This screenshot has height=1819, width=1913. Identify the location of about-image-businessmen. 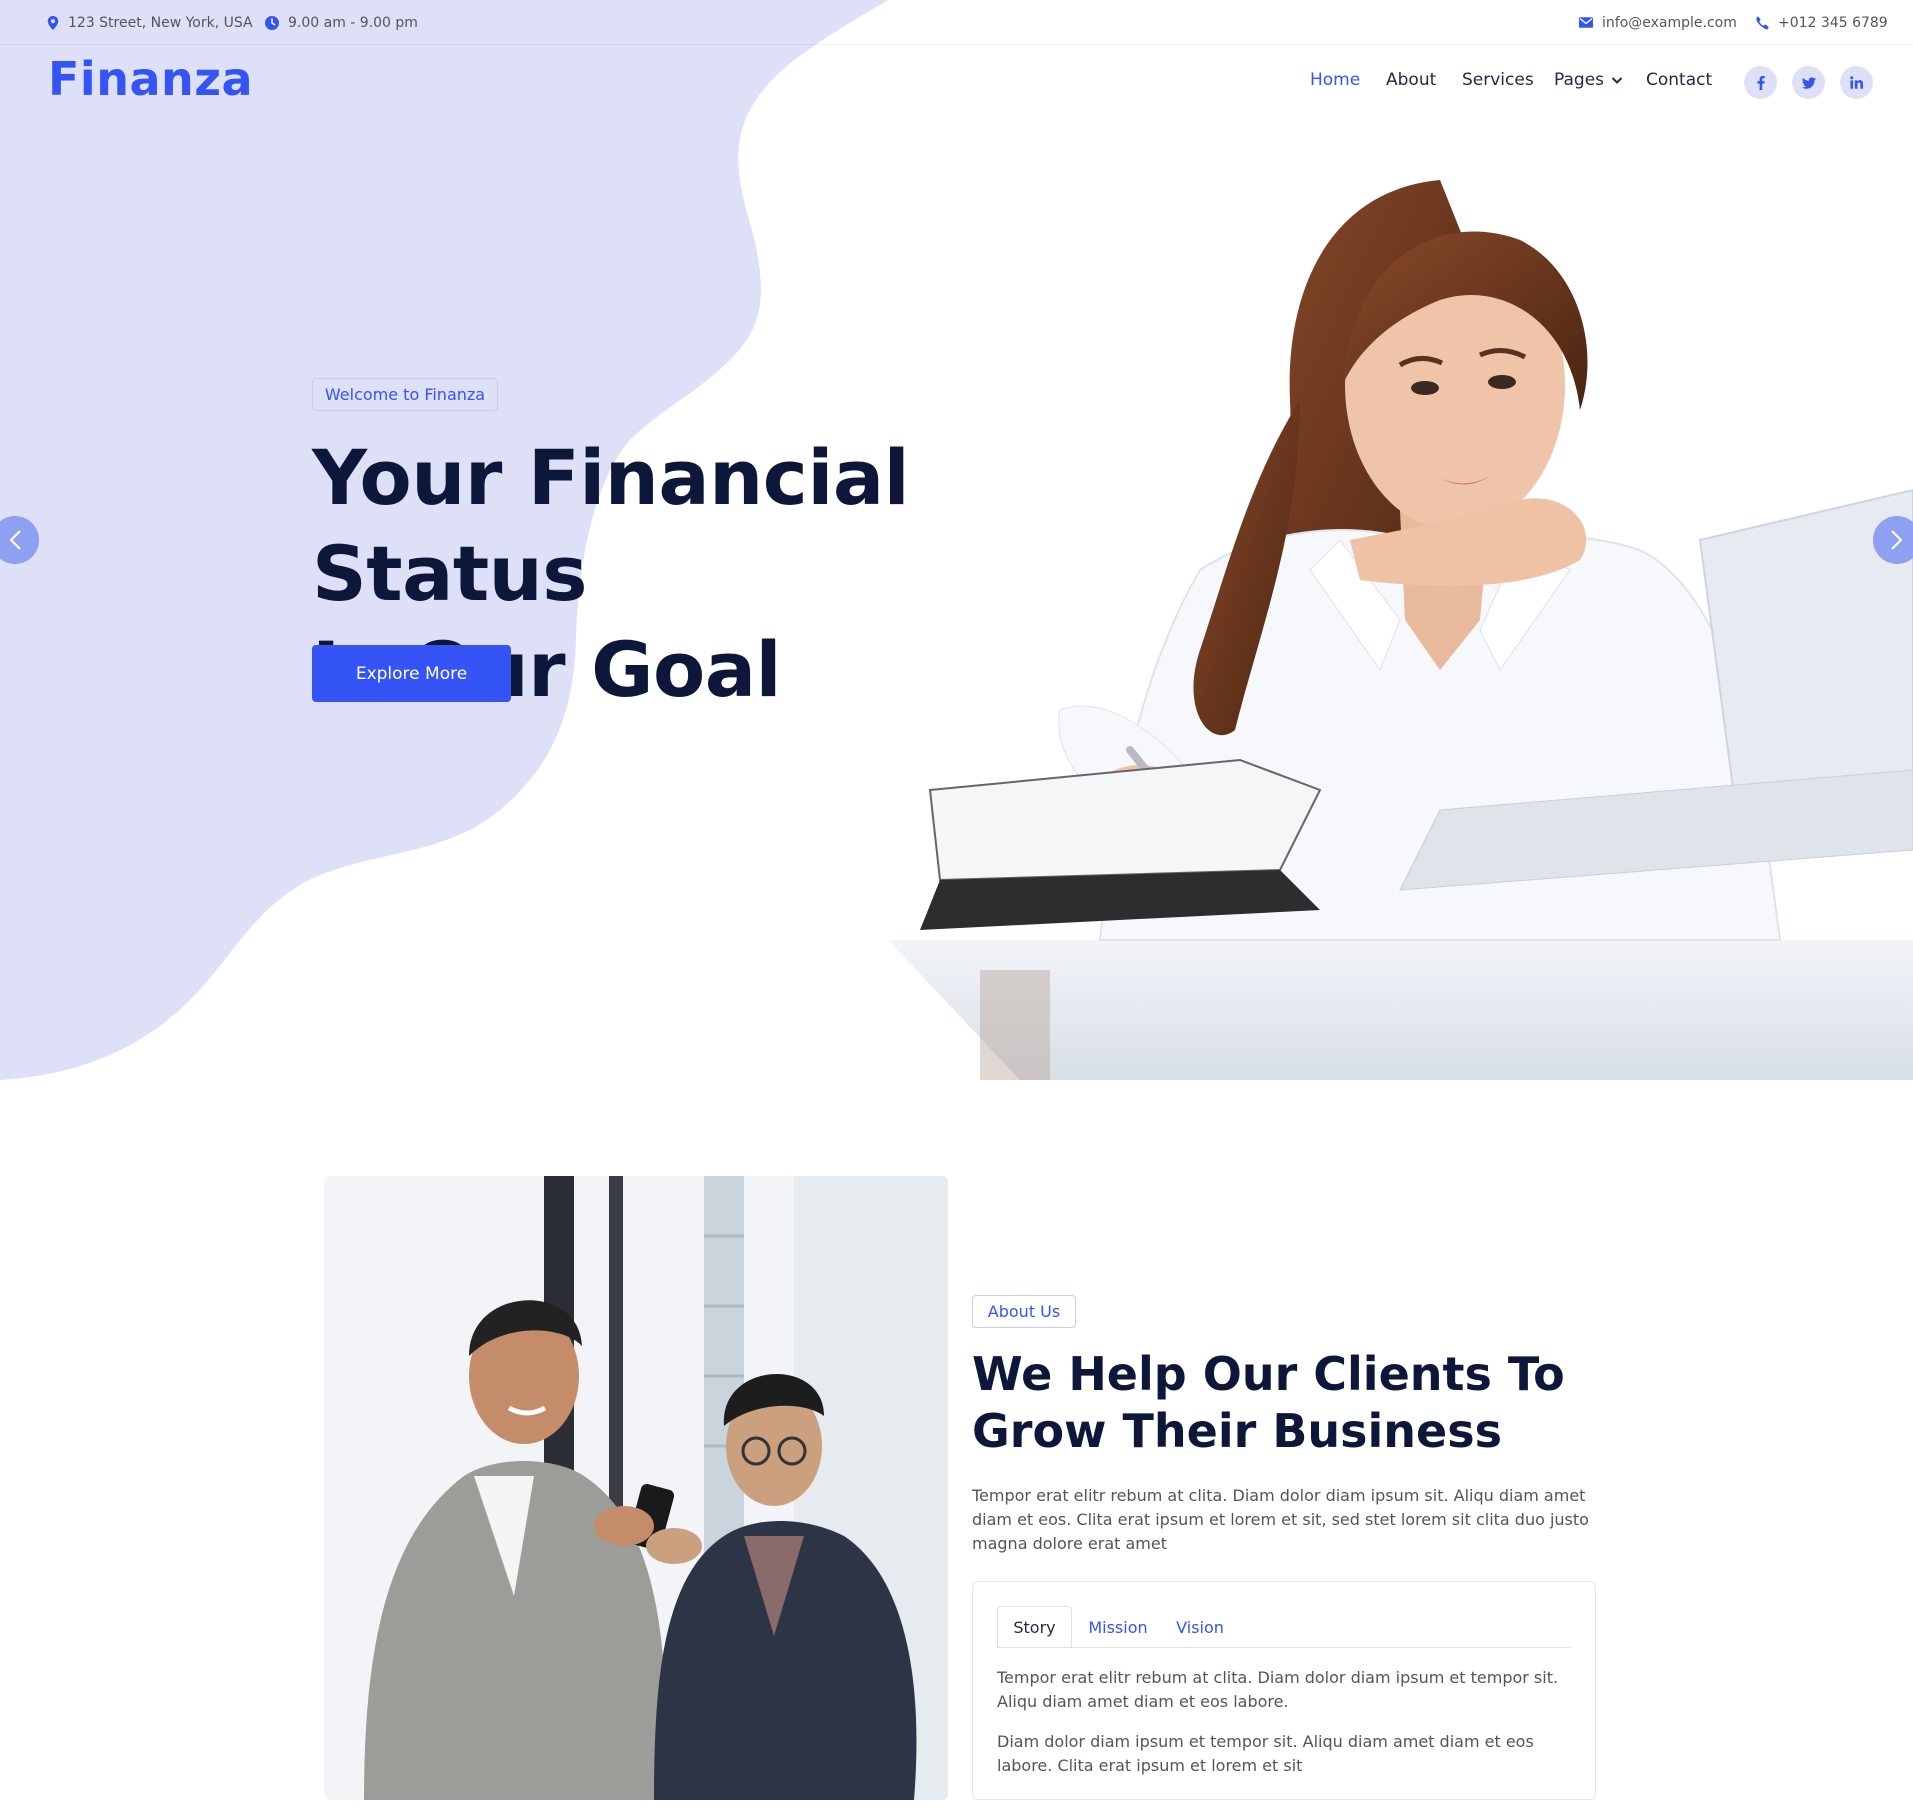
(636, 1488).